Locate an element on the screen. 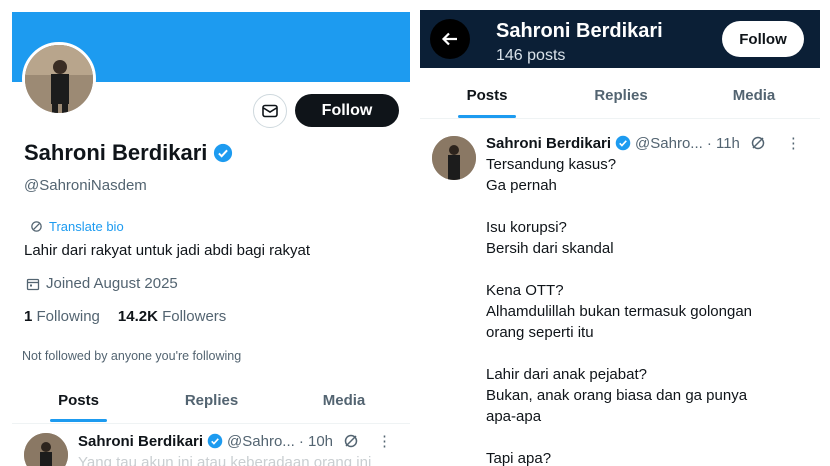 The height and width of the screenshot is (466, 830). tweet-header: Sahroni Berdikari @Sahro... · 10h ⋮ is located at coordinates (235, 441).